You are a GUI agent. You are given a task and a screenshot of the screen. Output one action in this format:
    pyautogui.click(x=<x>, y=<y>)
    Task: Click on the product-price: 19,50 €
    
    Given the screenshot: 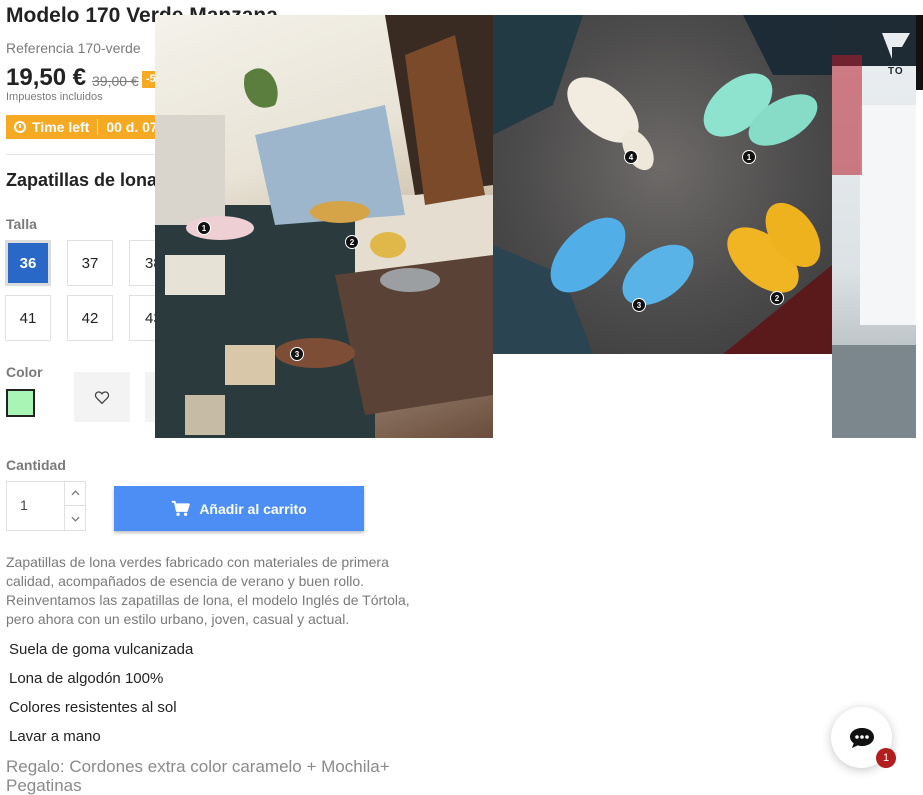 What is the action you would take?
    pyautogui.click(x=46, y=77)
    